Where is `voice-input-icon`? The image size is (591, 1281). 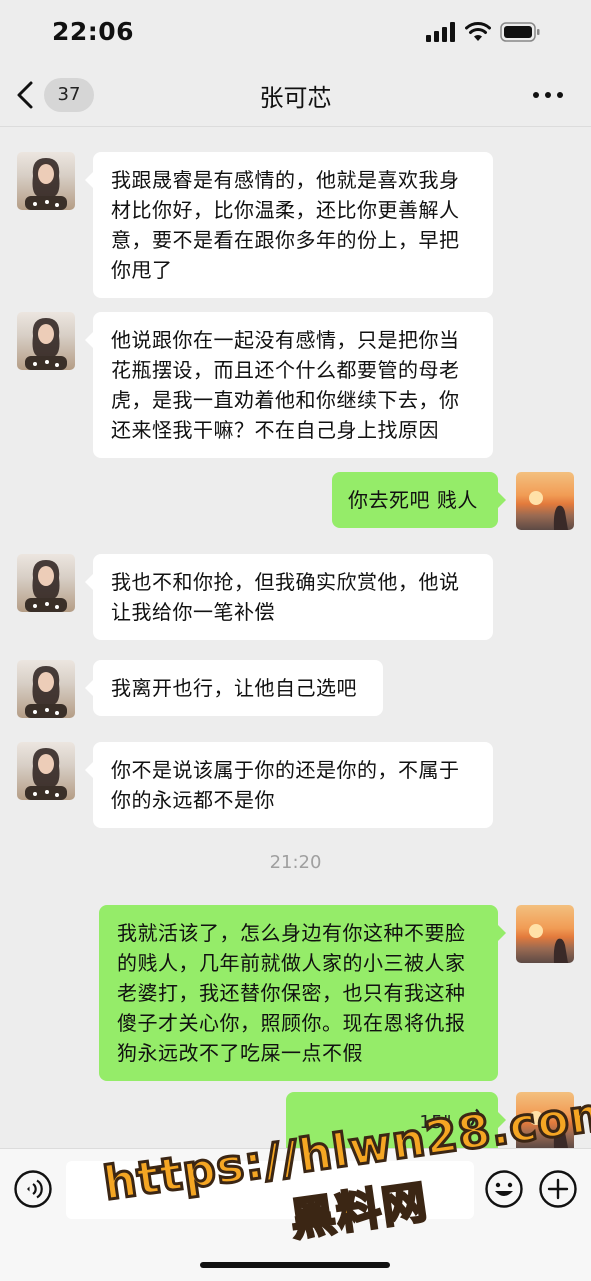 voice-input-icon is located at coordinates (33, 1189).